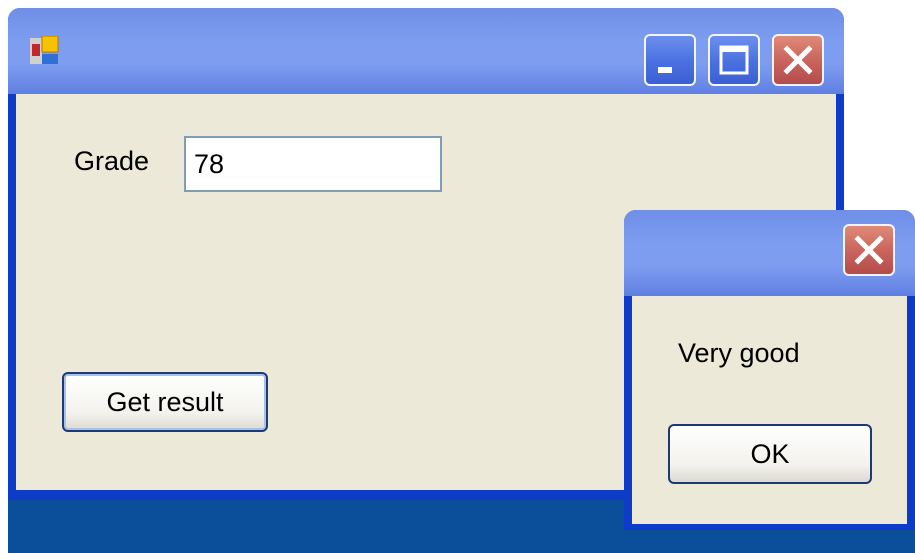 The width and height of the screenshot is (915, 553). Describe the element at coordinates (739, 353) in the screenshot. I see `message-text: Very good` at that location.